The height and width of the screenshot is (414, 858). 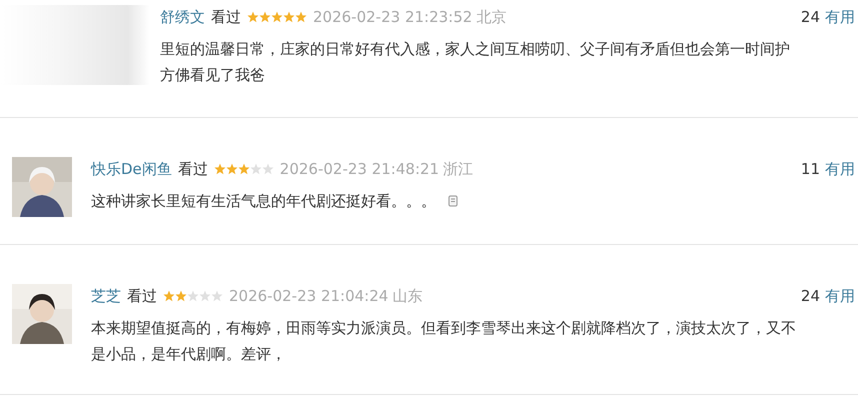 I want to click on review-location: 山东, so click(x=407, y=296).